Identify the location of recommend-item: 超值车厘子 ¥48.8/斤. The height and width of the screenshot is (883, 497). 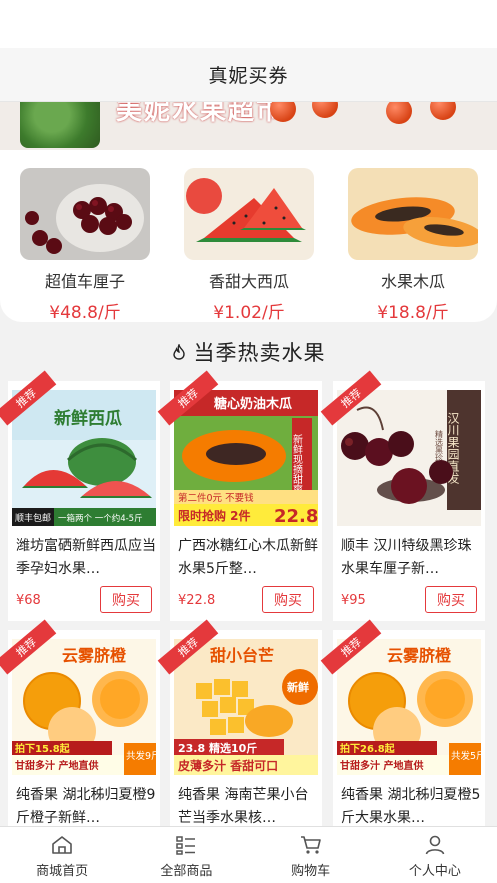
(85, 245).